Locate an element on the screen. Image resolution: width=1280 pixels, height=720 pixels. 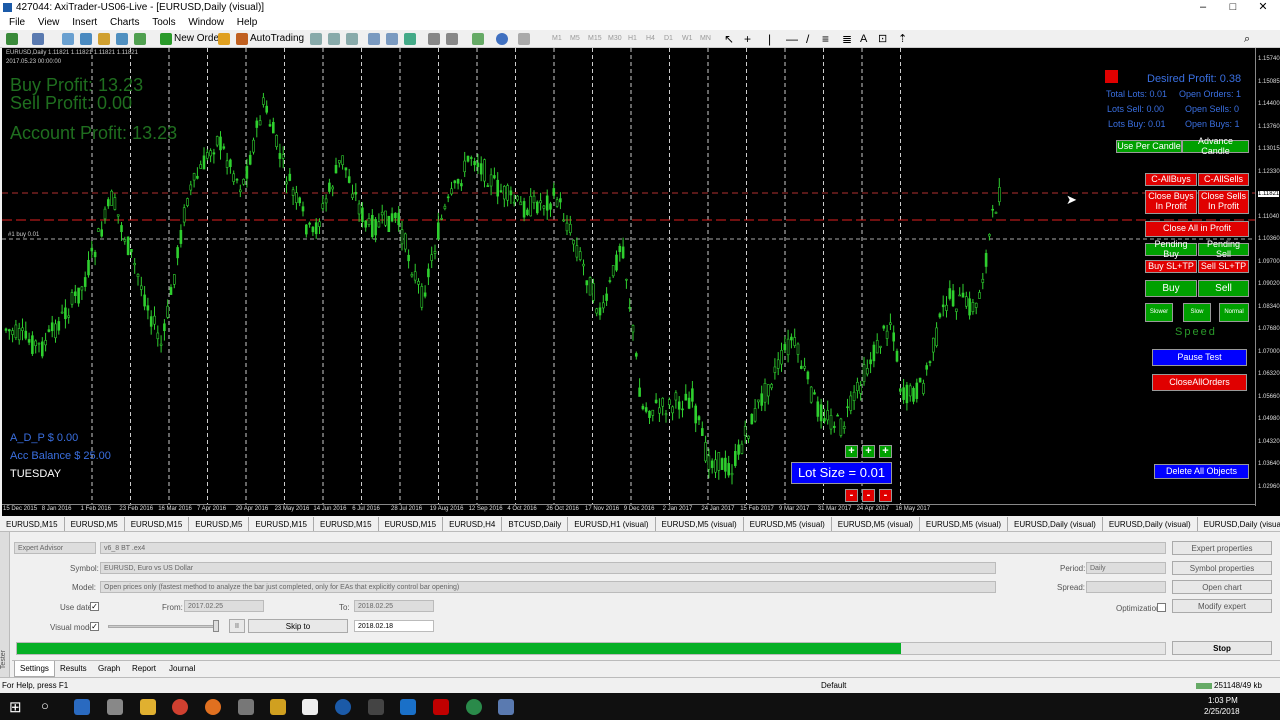
pending-buy-button: Pending Buy is located at coordinates (1171, 248).